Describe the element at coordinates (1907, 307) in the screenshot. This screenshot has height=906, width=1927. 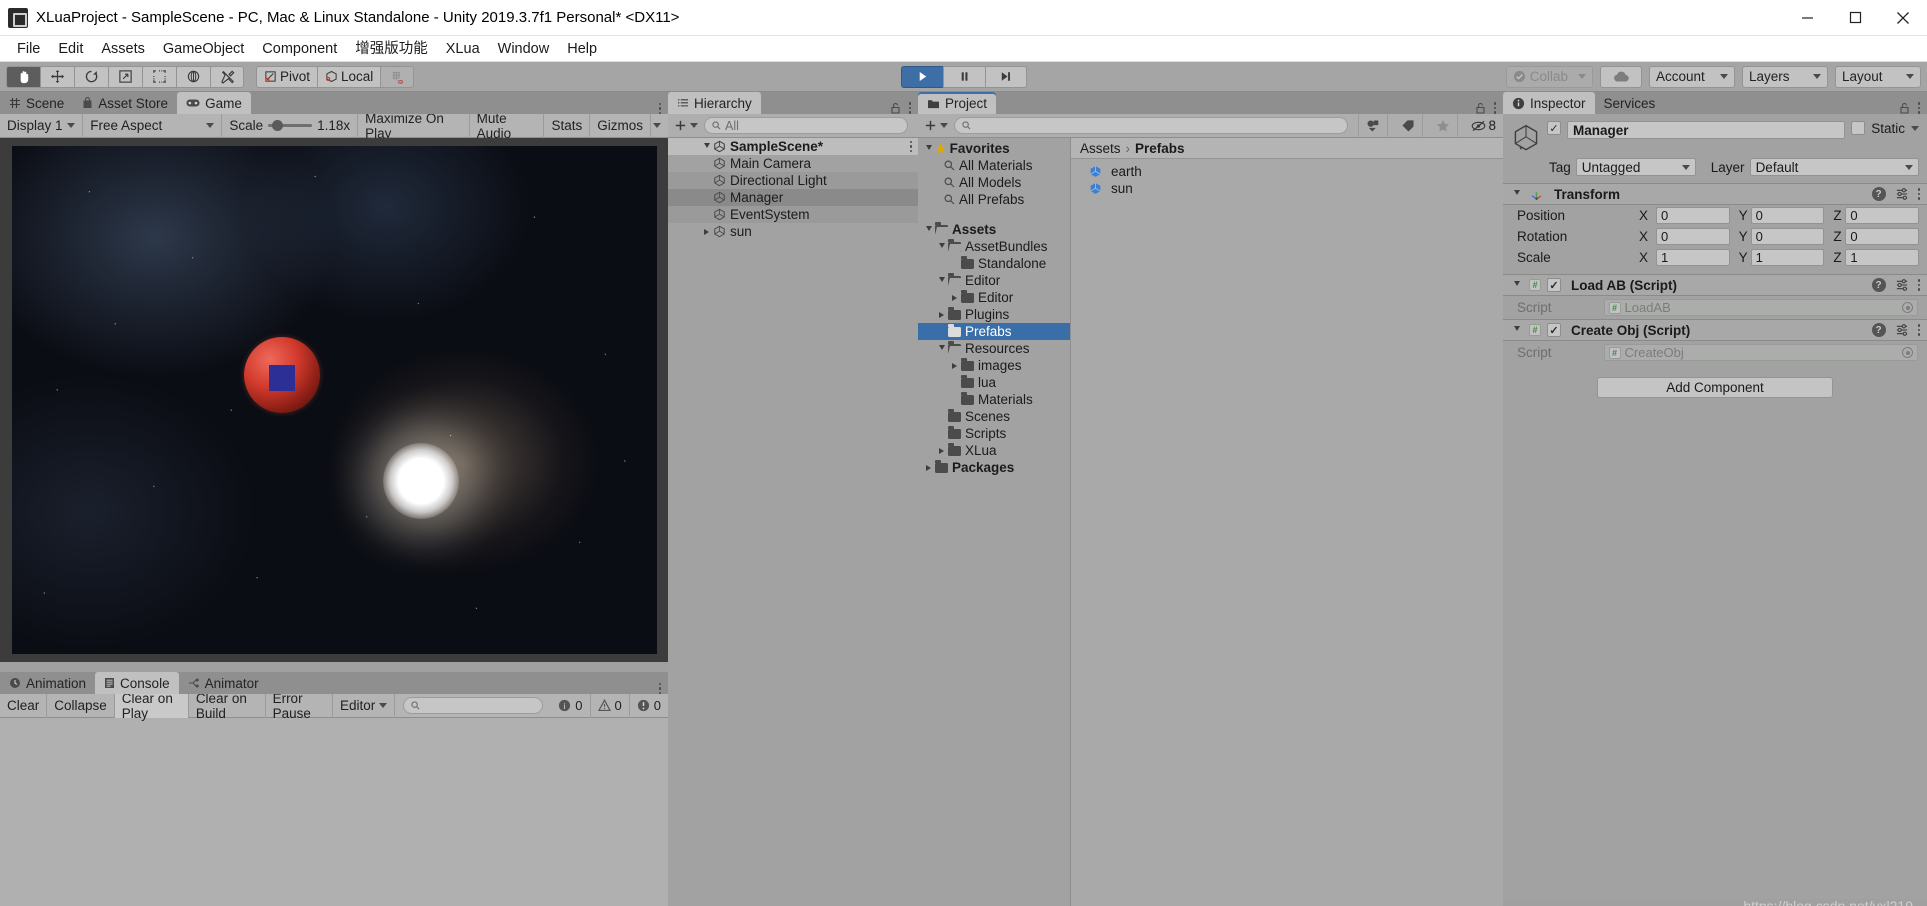
I see `object-picker-icon` at that location.